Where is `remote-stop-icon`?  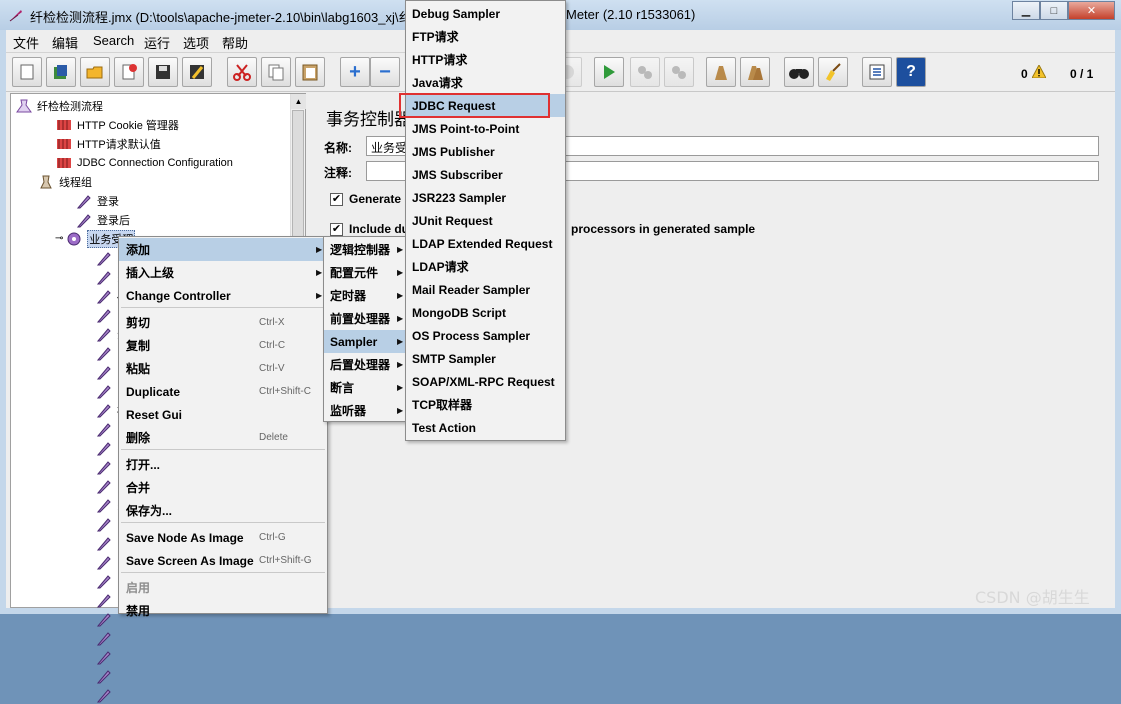
remote-stop-icon is located at coordinates (679, 72).